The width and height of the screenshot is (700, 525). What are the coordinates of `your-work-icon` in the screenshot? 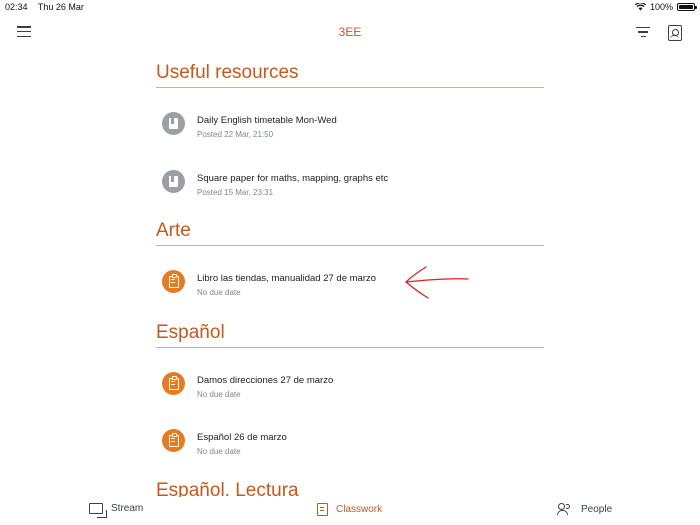 It's located at (675, 33).